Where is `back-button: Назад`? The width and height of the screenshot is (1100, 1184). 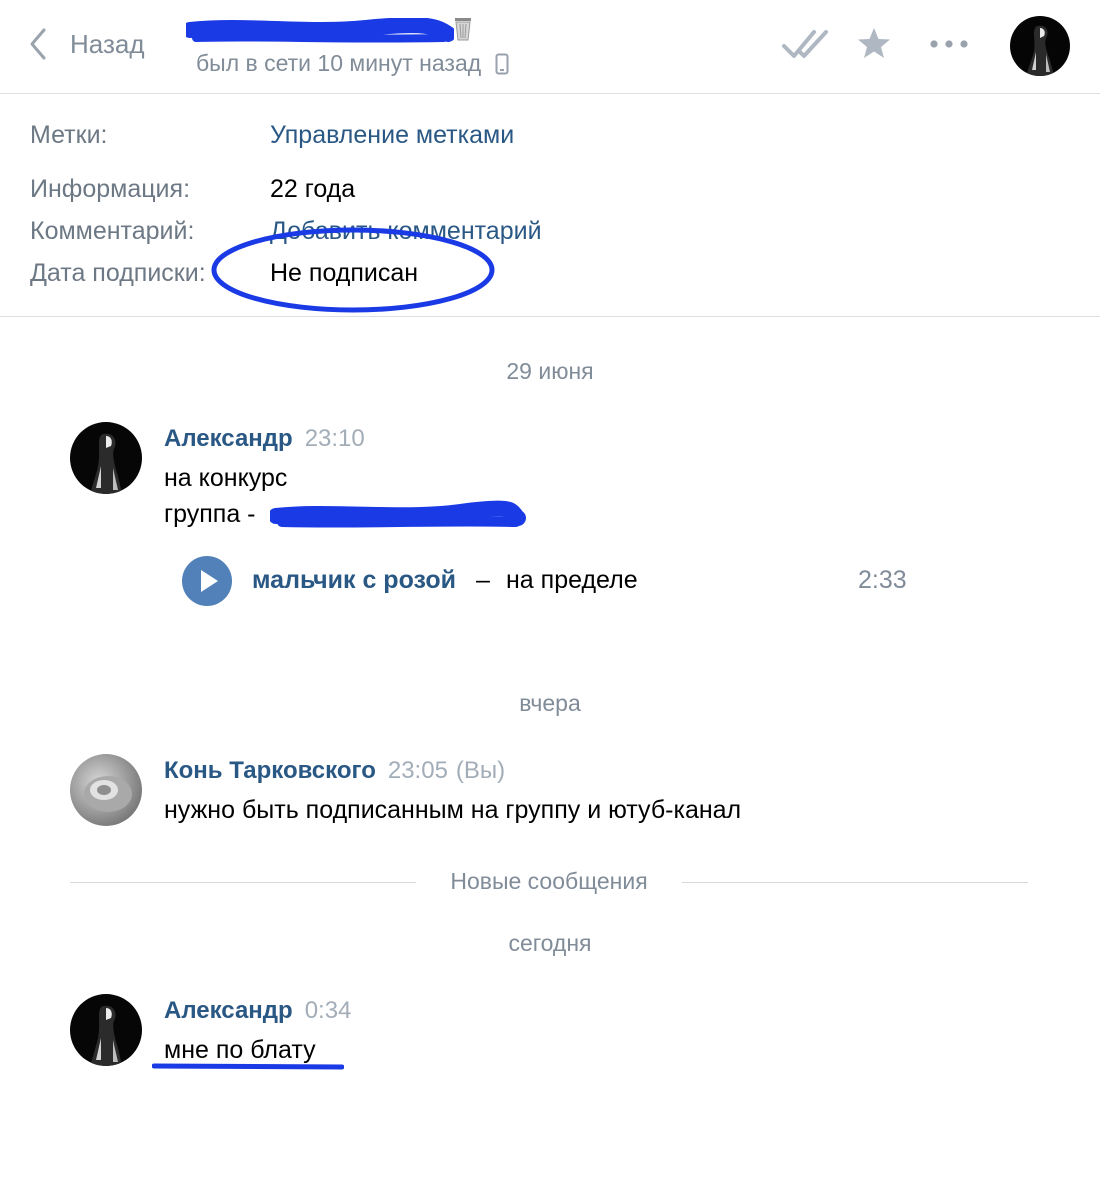
back-button: Назад is located at coordinates (85, 44).